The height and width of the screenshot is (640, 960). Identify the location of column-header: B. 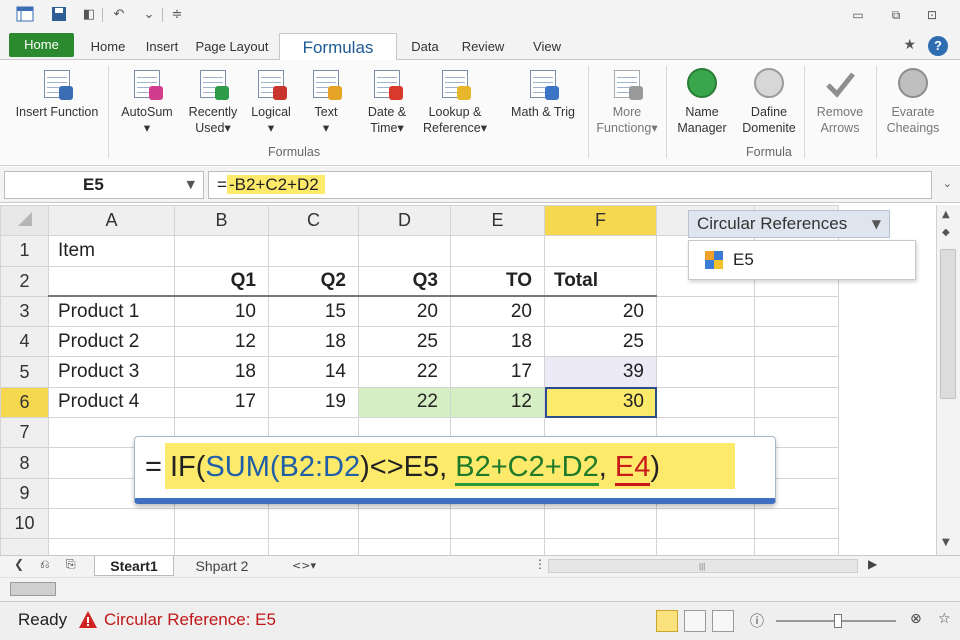
(221, 221).